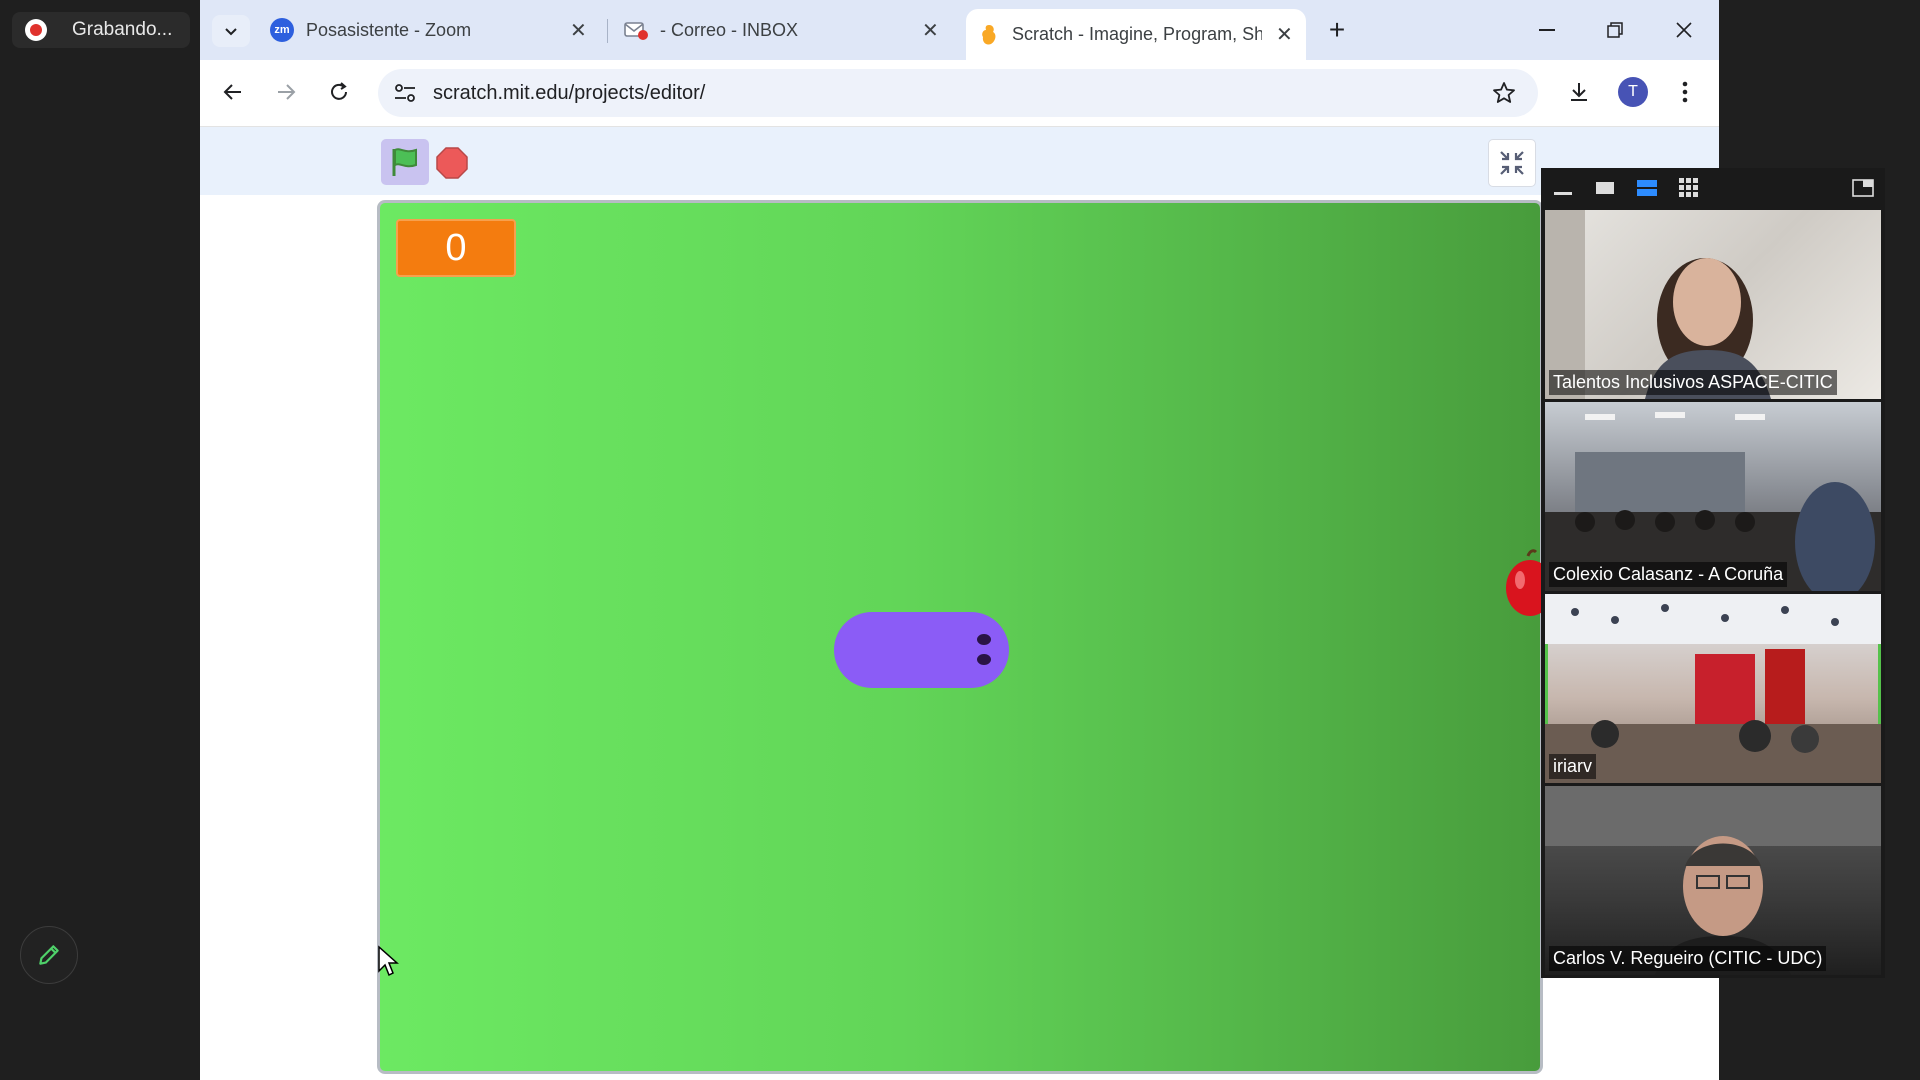 The image size is (1920, 1080). Describe the element at coordinates (1504, 93) in the screenshot. I see `bookmark-star-icon` at that location.